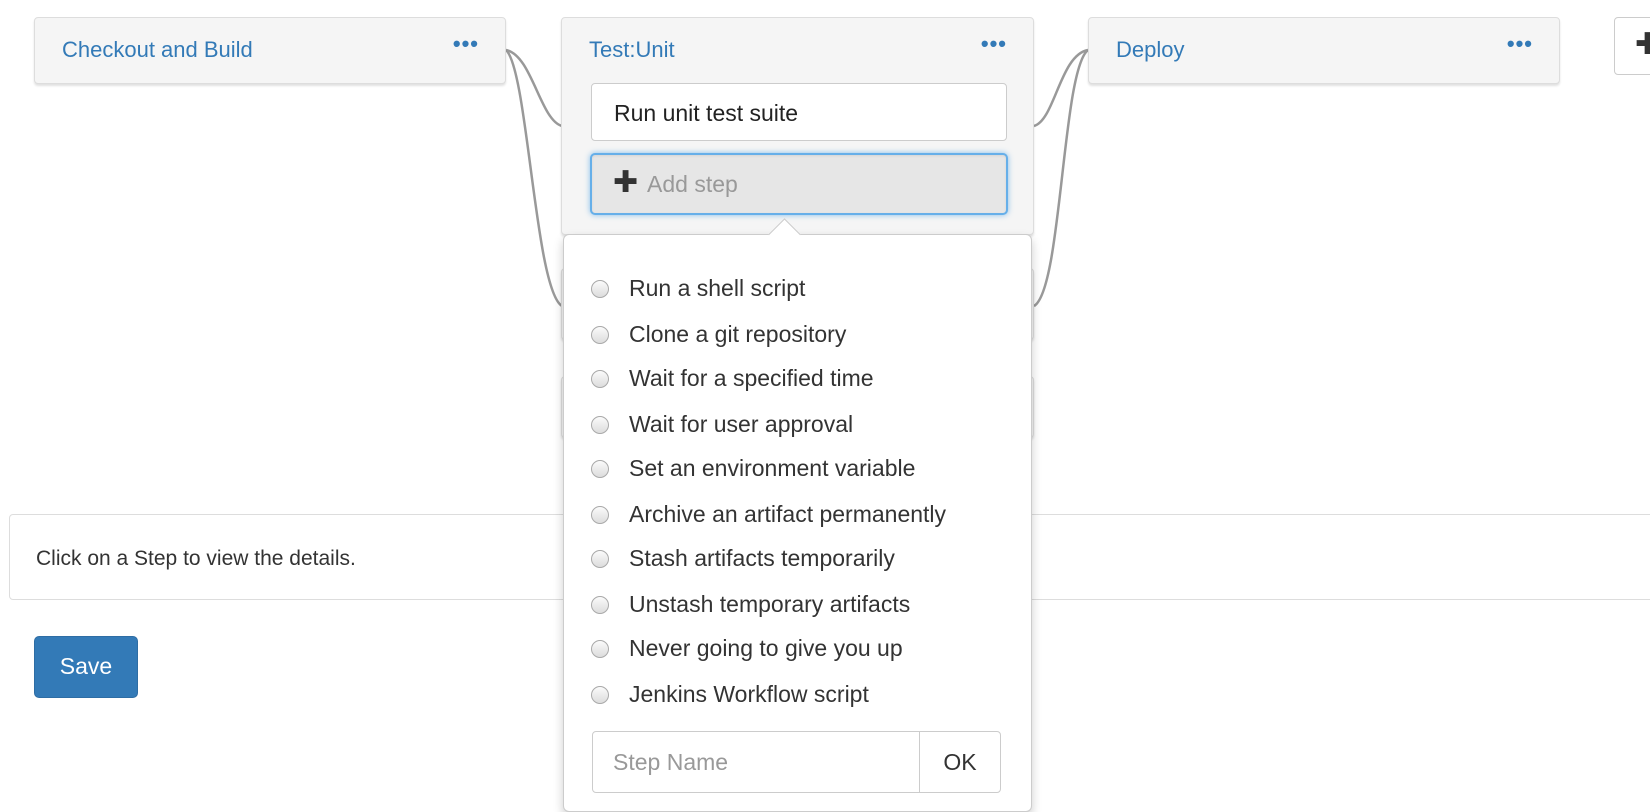  I want to click on step-item: Run unit test suite, so click(799, 112).